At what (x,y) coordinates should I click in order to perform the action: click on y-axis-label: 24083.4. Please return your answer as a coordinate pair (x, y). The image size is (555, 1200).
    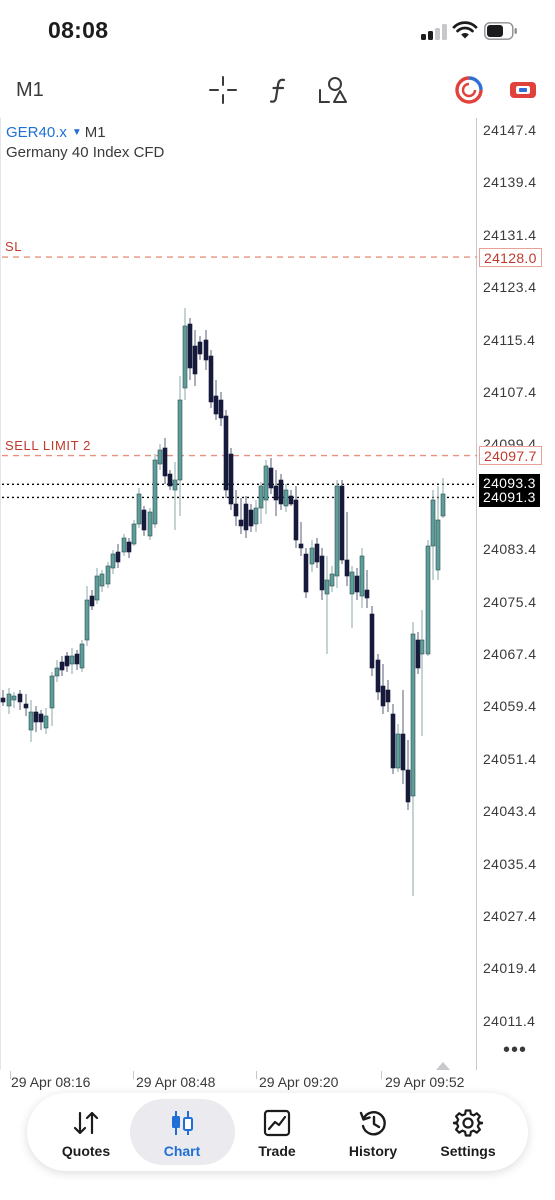
    Looking at the image, I should click on (510, 549).